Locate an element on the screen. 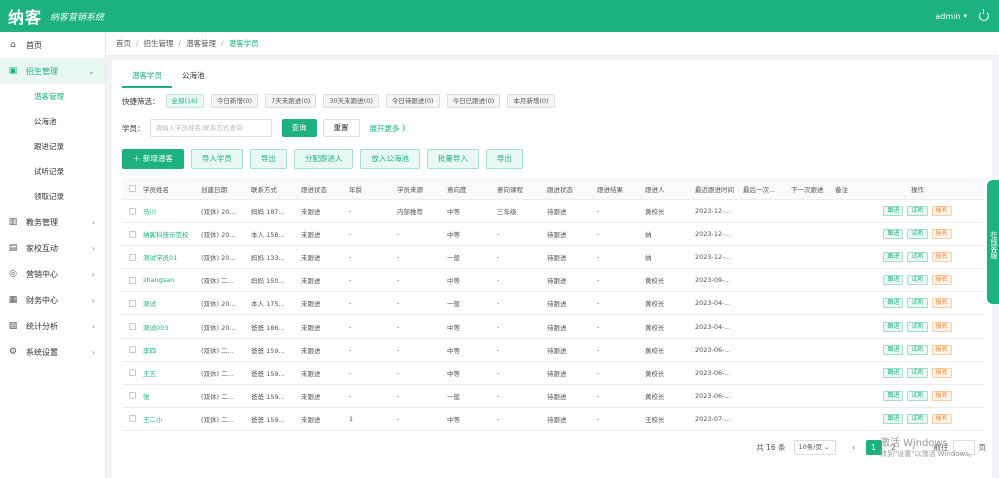  student-name-link: zhangsan is located at coordinates (169, 280).